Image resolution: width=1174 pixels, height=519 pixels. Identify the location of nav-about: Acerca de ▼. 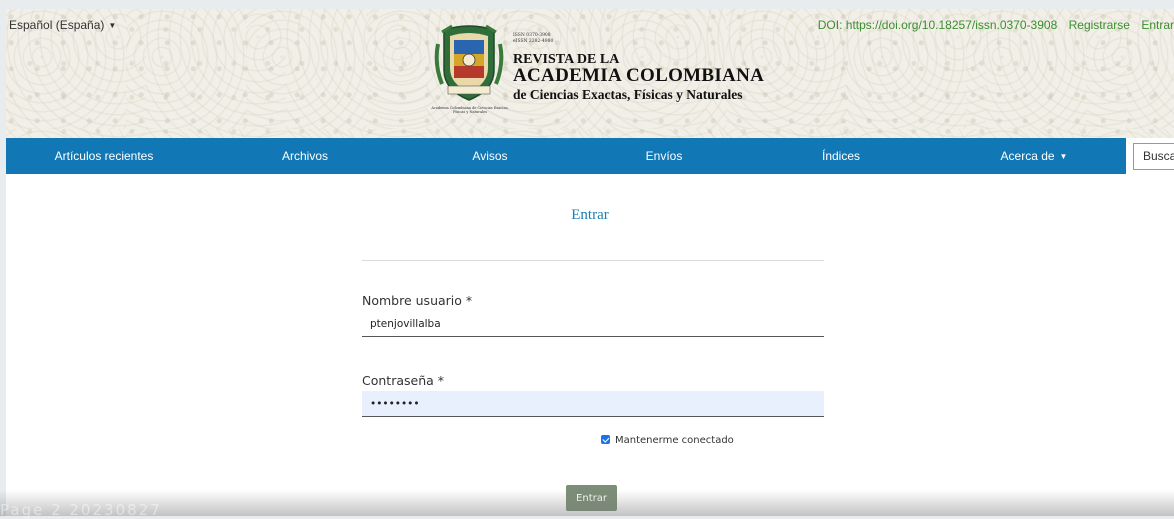
(1034, 156).